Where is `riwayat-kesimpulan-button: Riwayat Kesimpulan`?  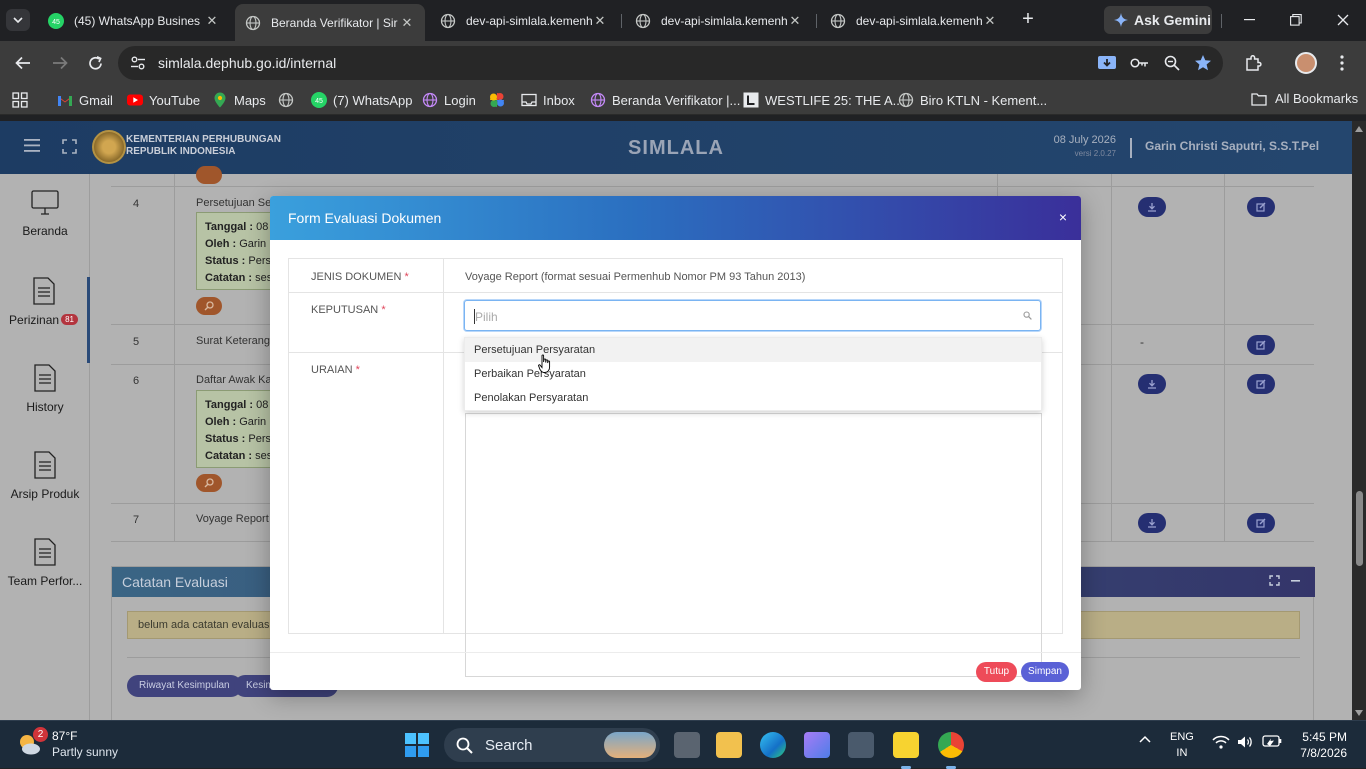
riwayat-kesimpulan-button: Riwayat Kesimpulan is located at coordinates (184, 686).